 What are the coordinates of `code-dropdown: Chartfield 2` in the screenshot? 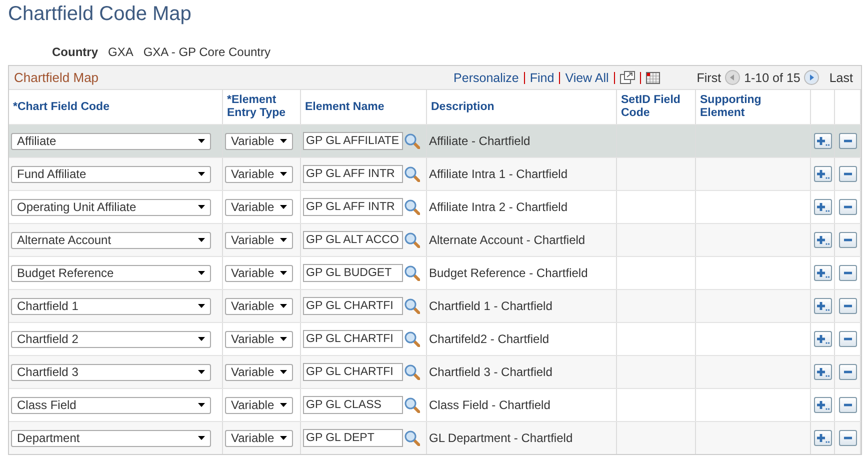 It's located at (111, 339).